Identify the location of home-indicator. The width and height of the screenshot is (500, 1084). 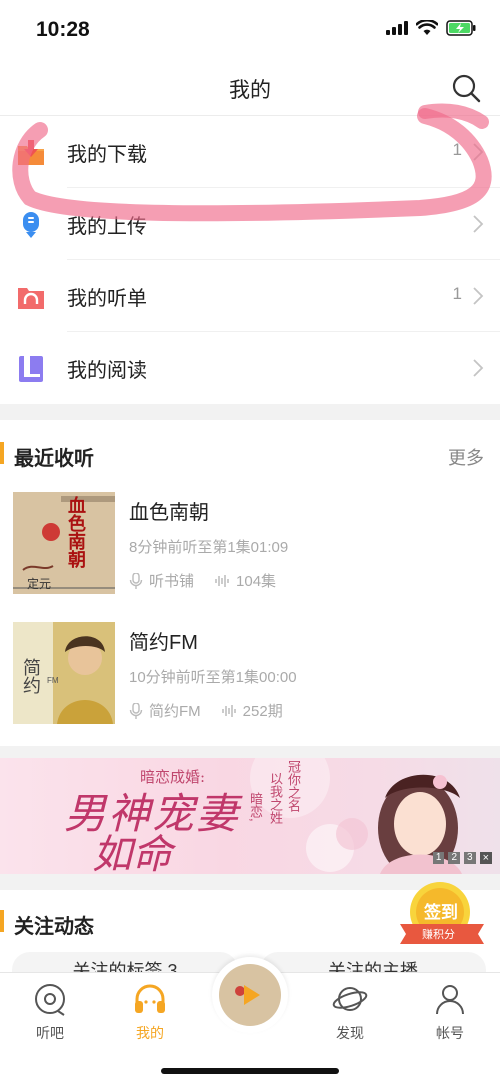
(250, 1071).